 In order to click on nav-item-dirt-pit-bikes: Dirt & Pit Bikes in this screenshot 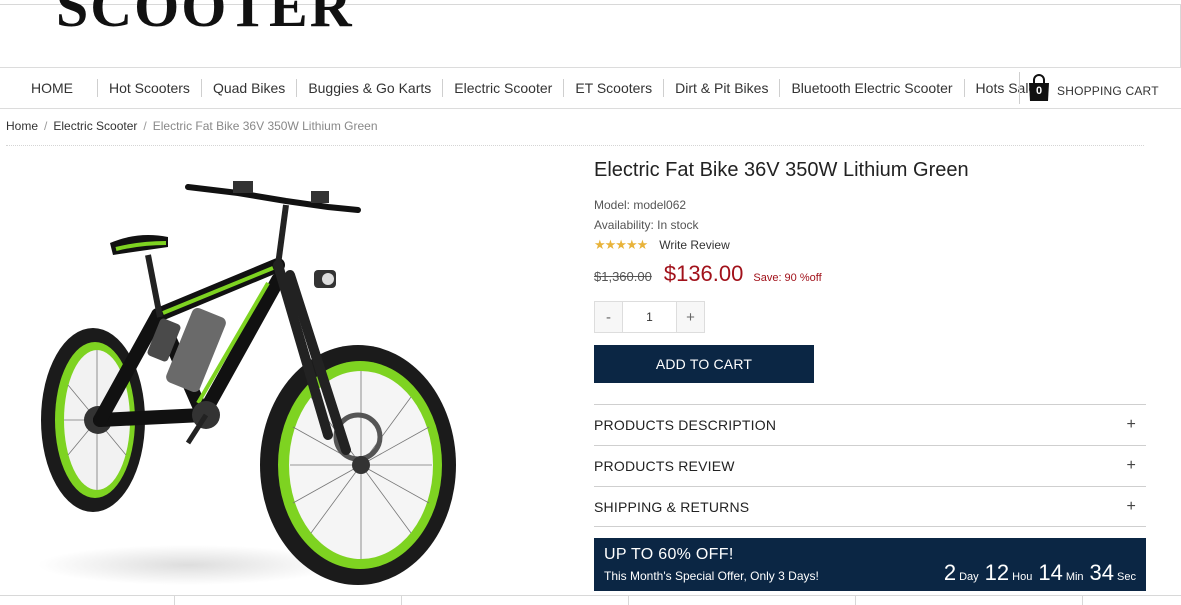, I will do `click(721, 88)`.